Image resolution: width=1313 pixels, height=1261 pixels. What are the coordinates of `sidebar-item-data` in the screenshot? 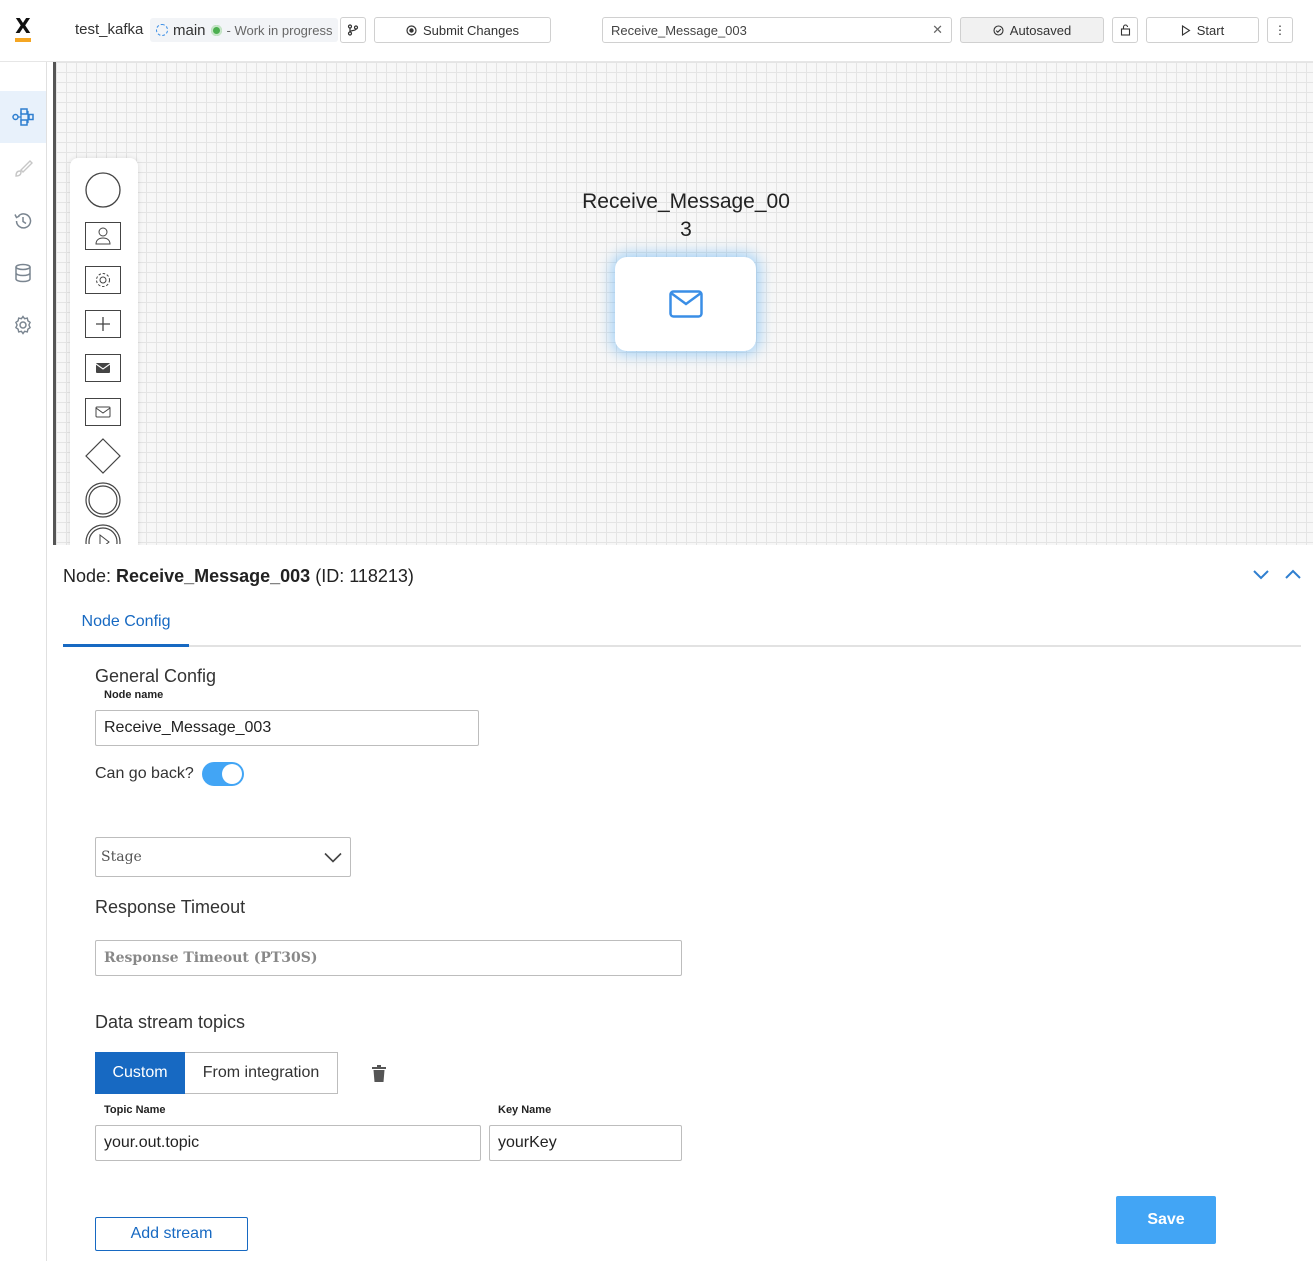 It's located at (23, 273).